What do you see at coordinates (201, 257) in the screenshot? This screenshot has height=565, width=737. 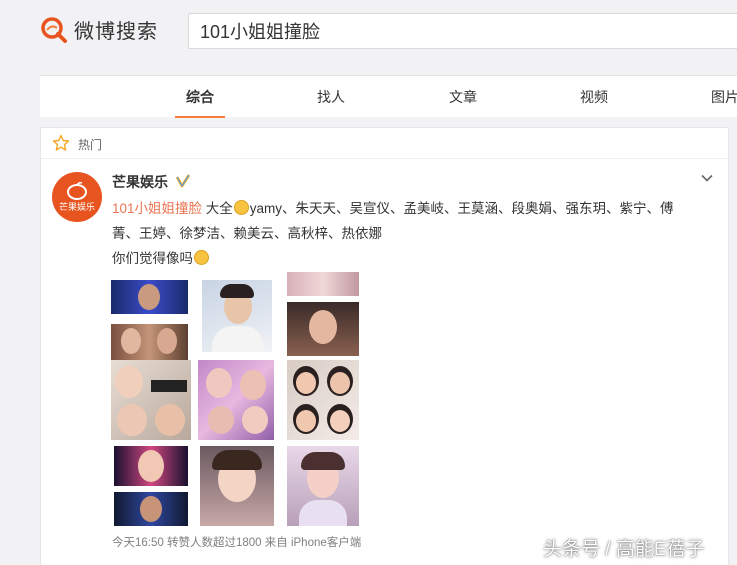 I see `smile-emoji-icon` at bounding box center [201, 257].